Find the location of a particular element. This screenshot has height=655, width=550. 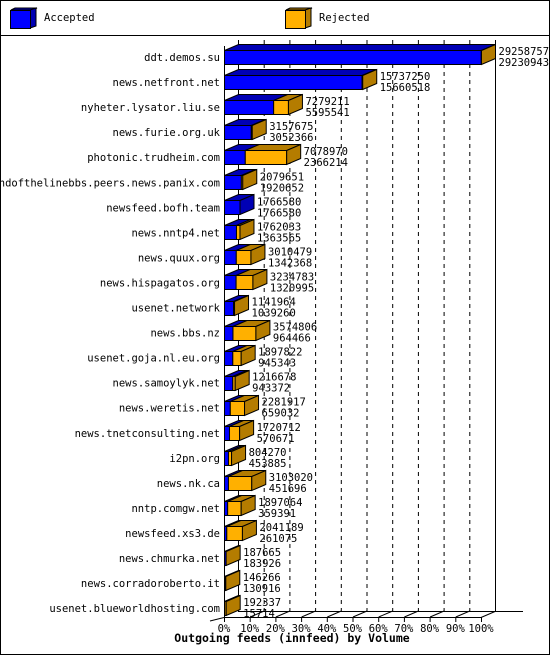

category-label: news.tnetconsulting.net is located at coordinates (147, 434).